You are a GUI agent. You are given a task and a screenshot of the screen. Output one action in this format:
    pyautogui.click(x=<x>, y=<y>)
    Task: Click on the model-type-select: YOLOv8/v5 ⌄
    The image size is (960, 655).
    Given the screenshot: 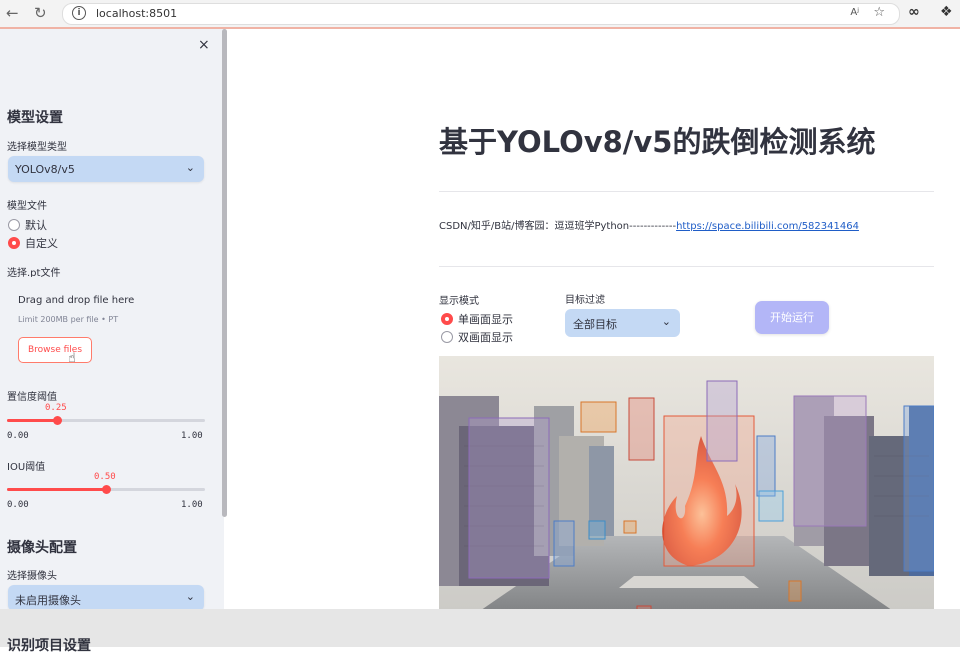 What is the action you would take?
    pyautogui.click(x=106, y=169)
    